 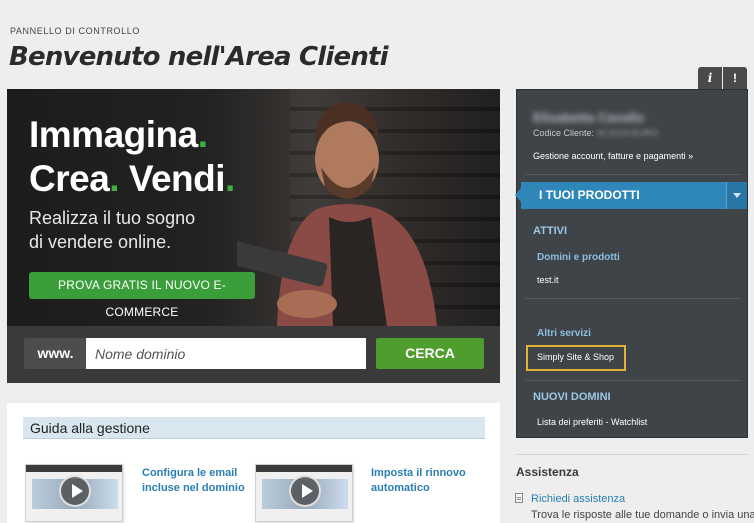 I want to click on page-title: Benvenuto nell'Area Clienti, so click(x=199, y=57).